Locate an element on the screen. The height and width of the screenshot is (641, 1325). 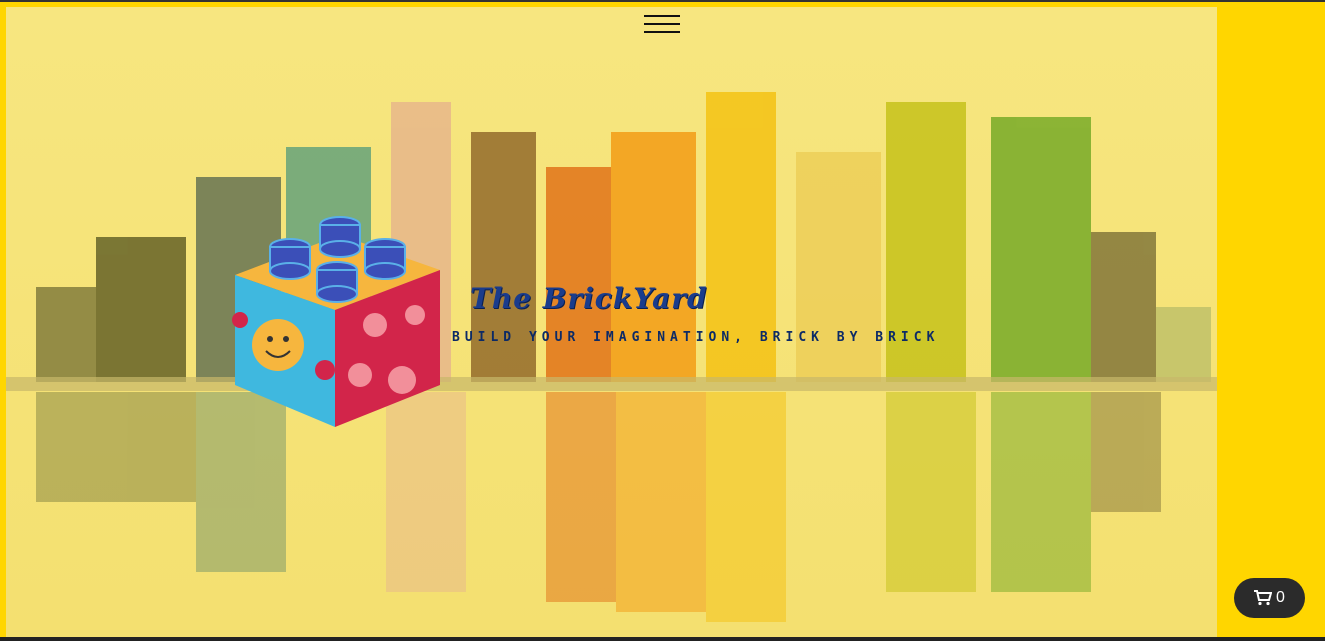
site-tagline: BUILD YOUR IMAGINATION, BRICK BY BRICK is located at coordinates (696, 337).